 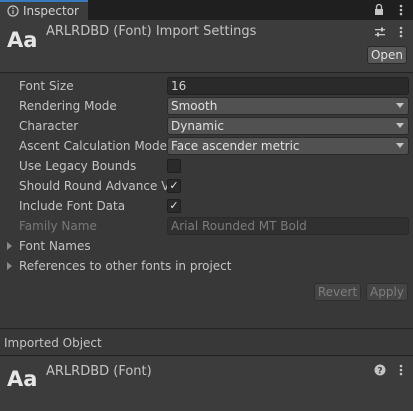 I want to click on divider, so click(x=206, y=72).